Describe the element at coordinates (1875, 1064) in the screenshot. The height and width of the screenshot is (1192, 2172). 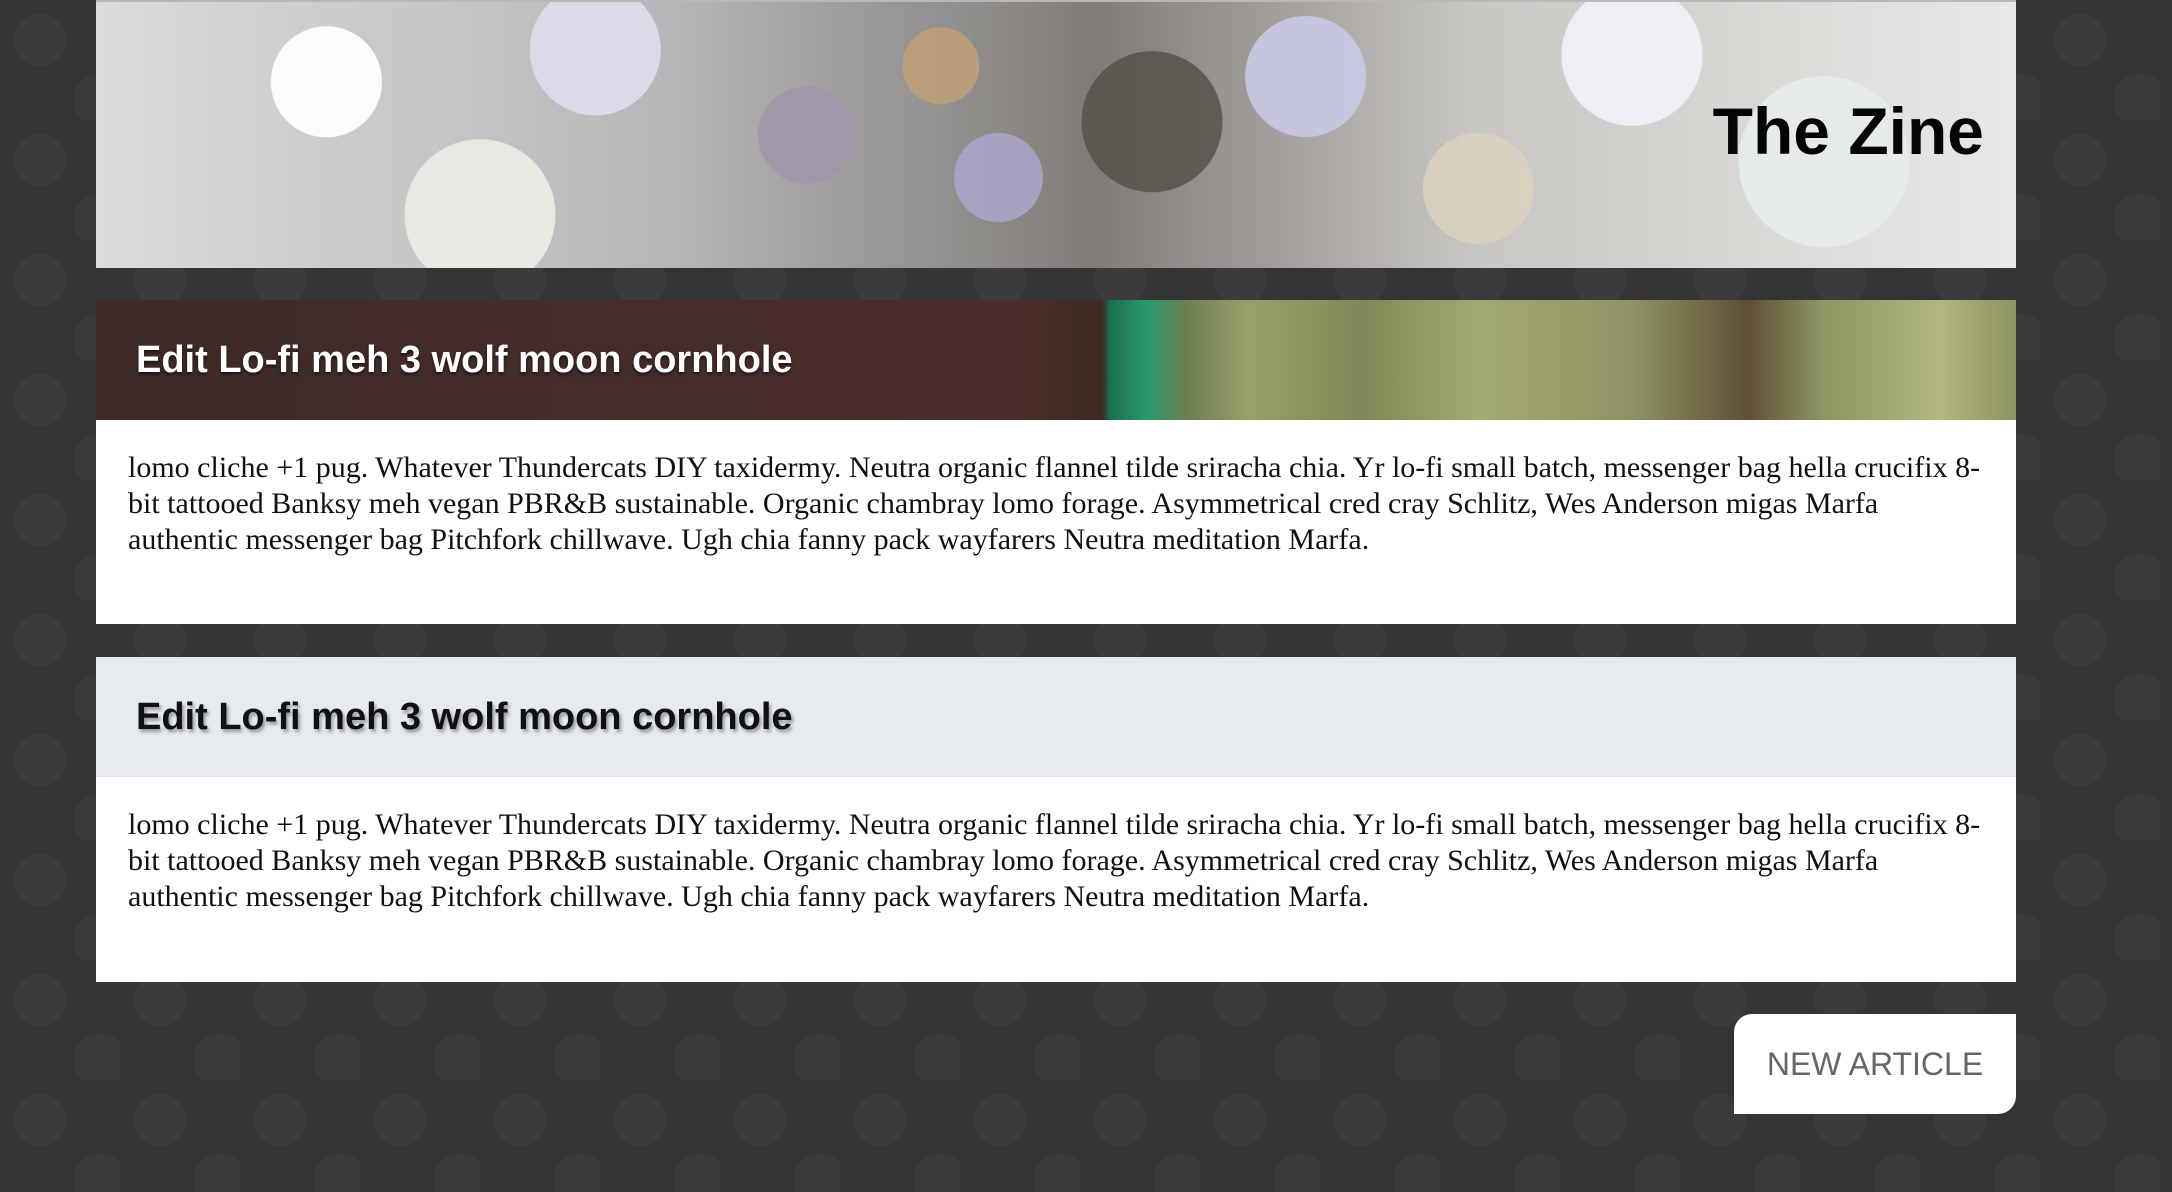
I see `new-article-button: NEW ARTICLE` at that location.